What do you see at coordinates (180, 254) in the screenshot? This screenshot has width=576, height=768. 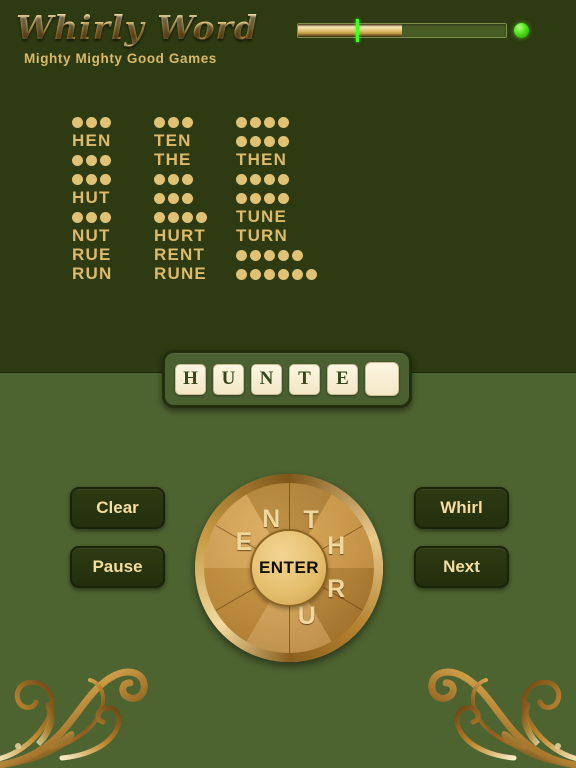 I see `found-word: RENT` at bounding box center [180, 254].